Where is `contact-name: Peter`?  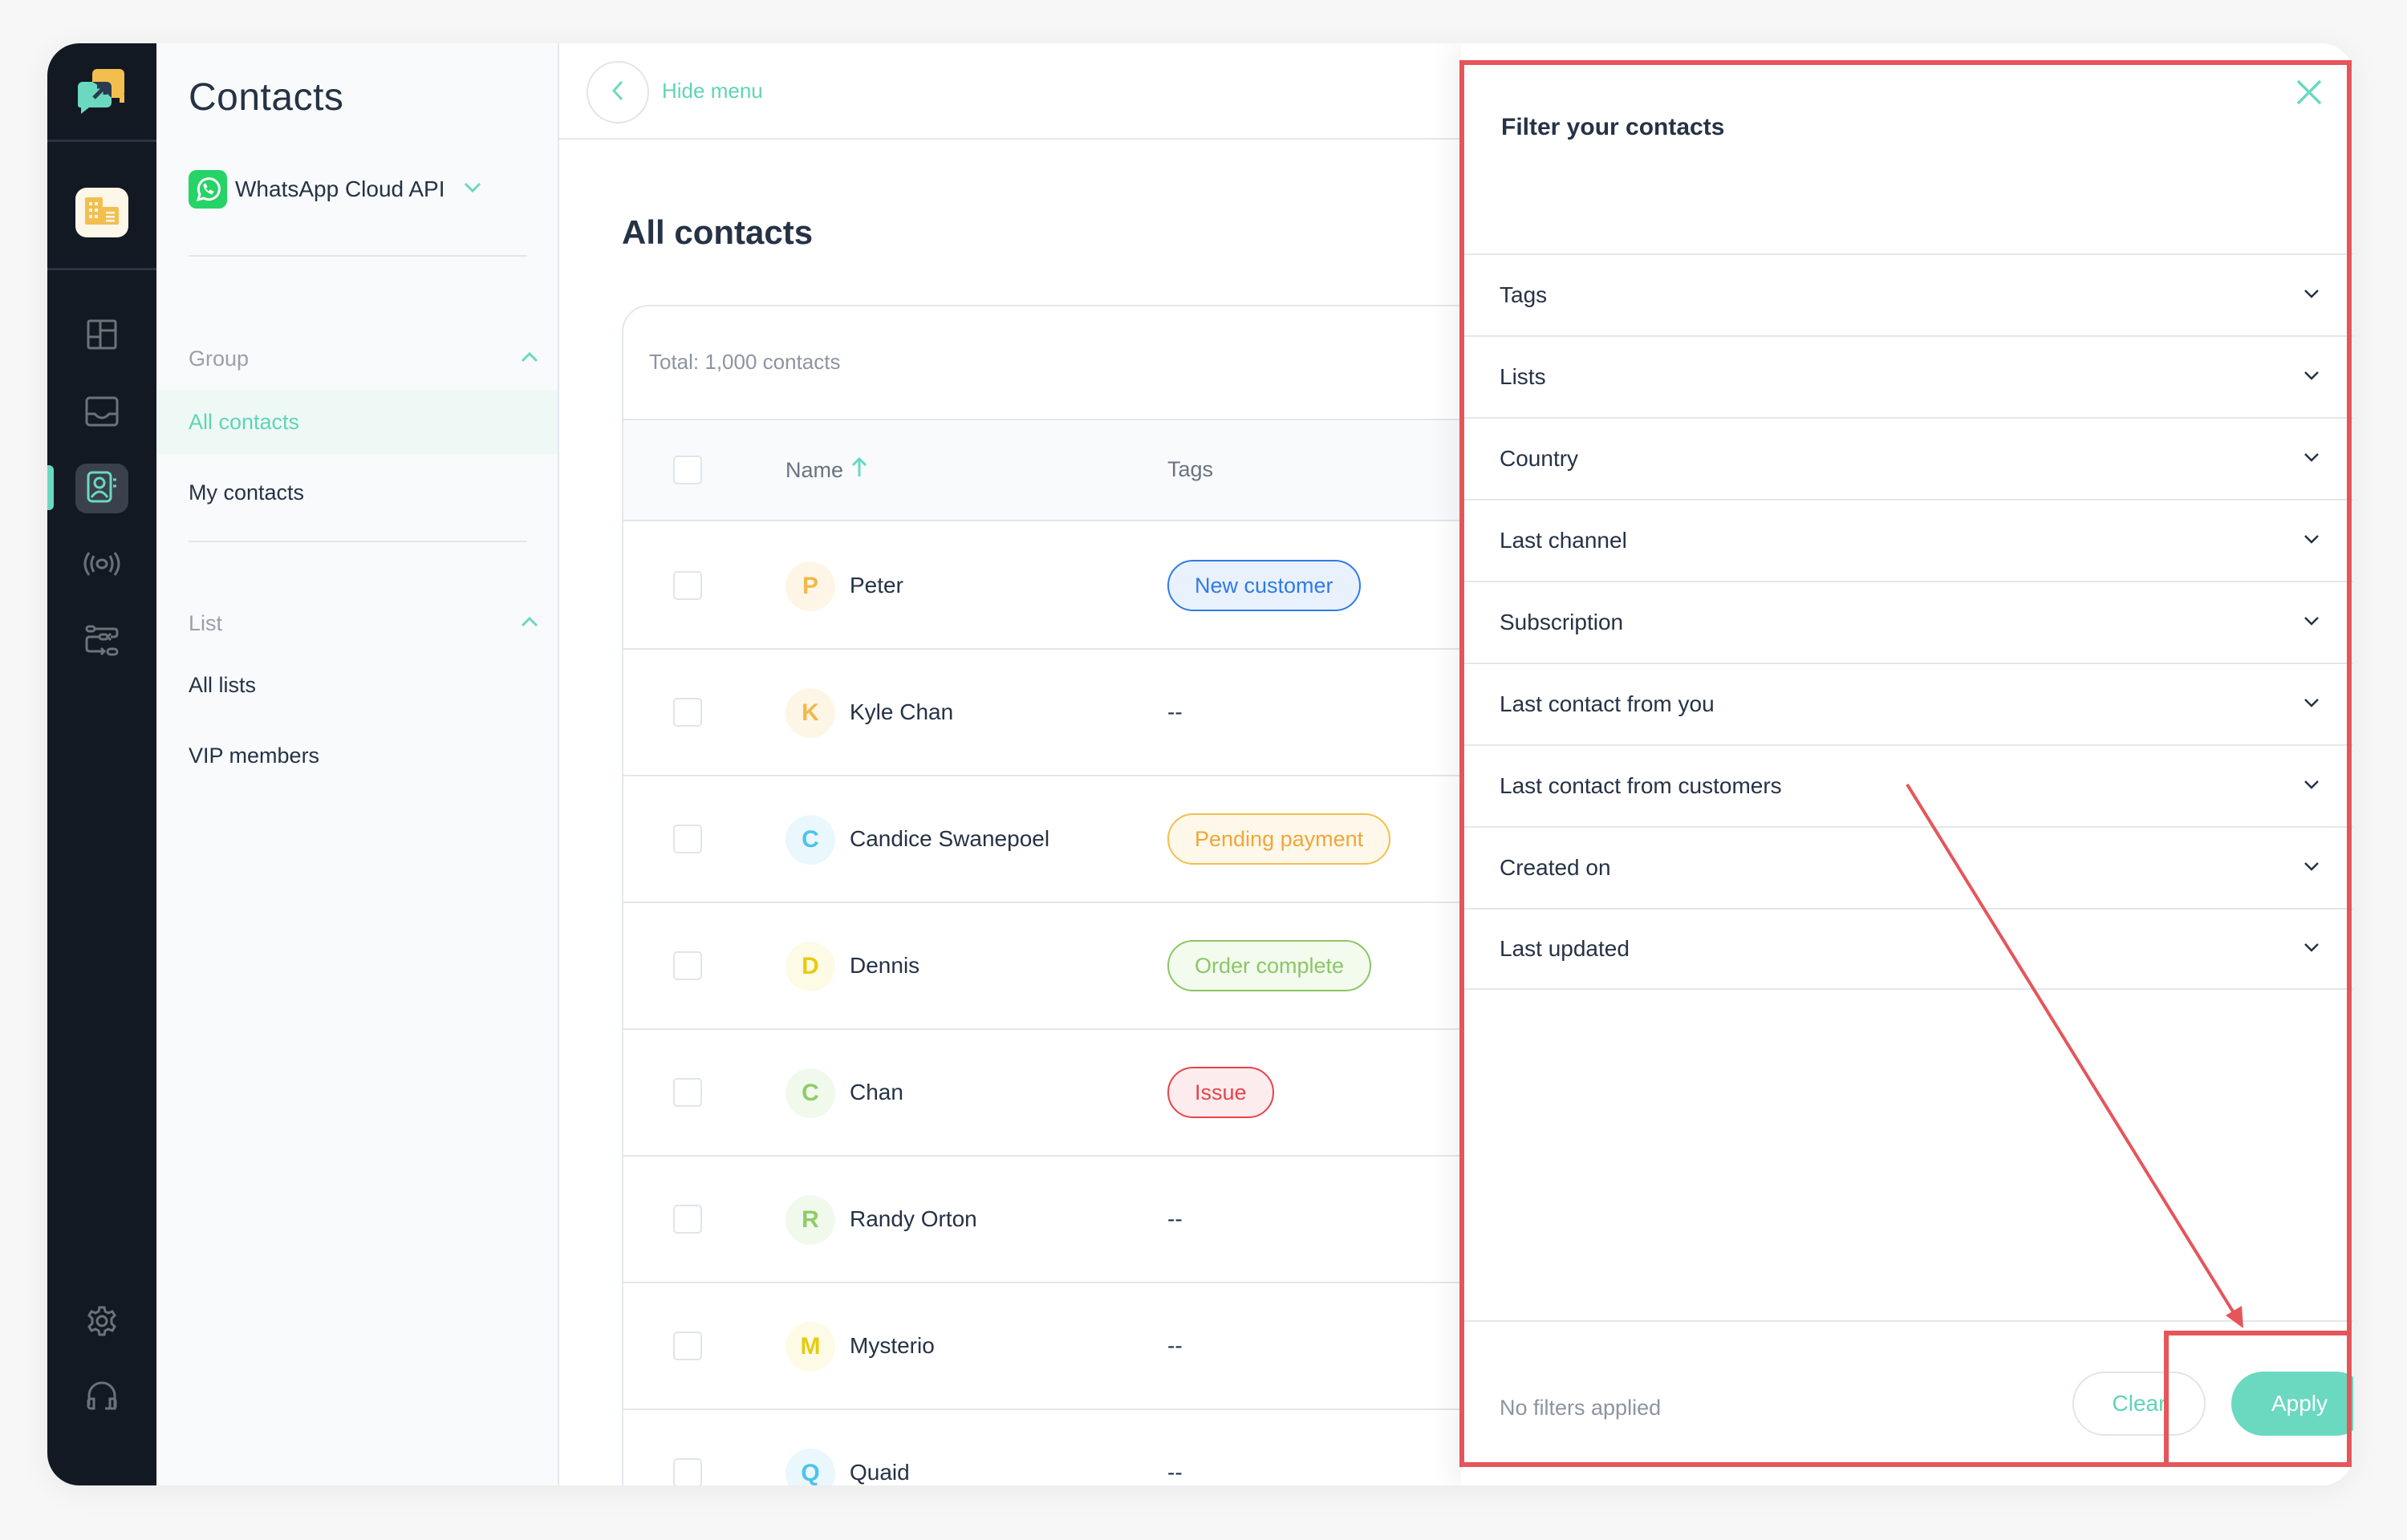
contact-name: Peter is located at coordinates (876, 585).